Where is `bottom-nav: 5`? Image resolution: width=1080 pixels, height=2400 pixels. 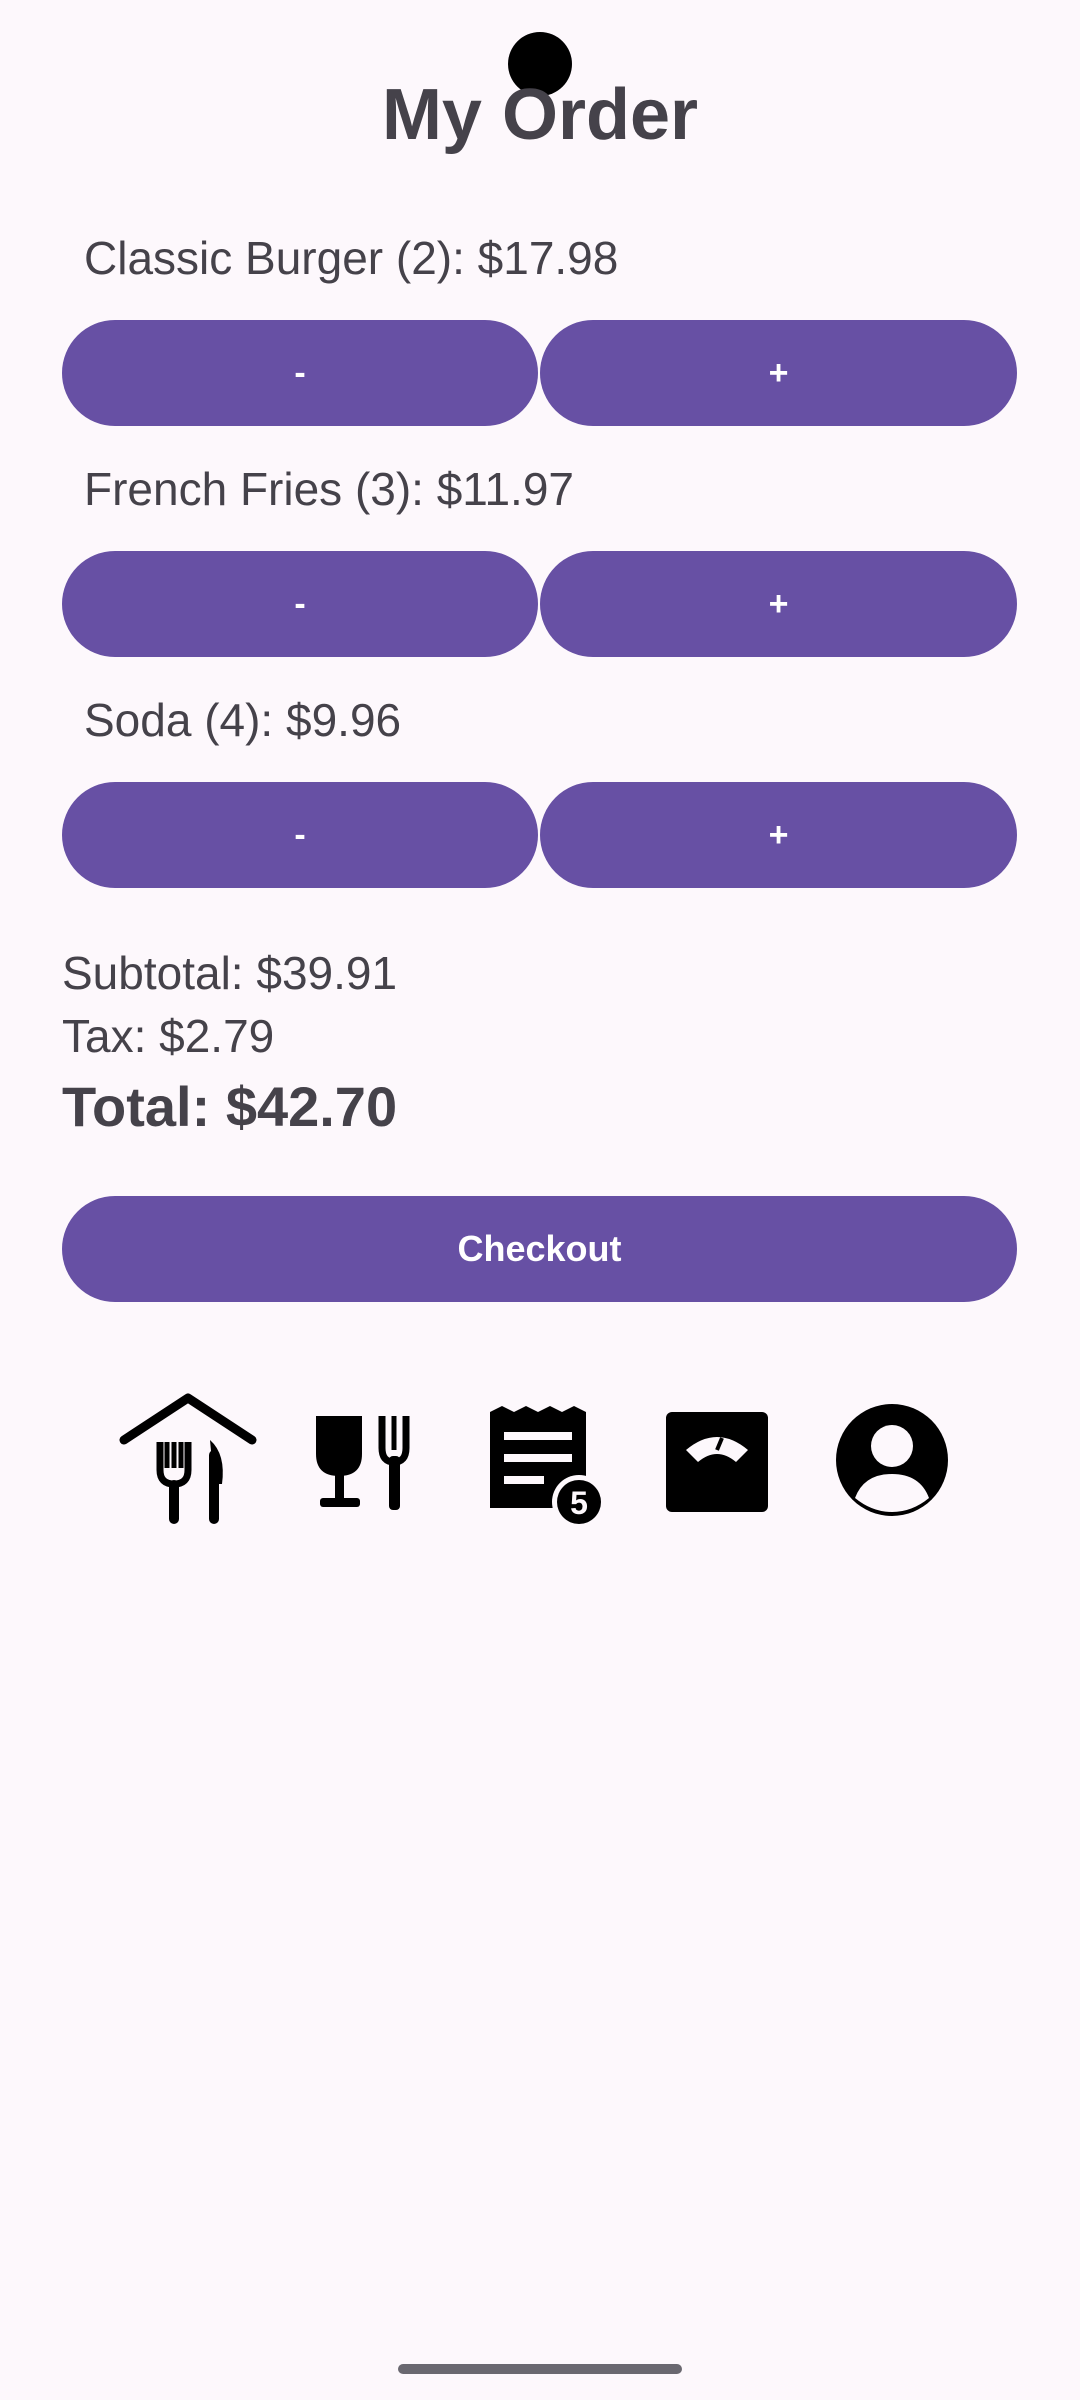 bottom-nav: 5 is located at coordinates (540, 1460).